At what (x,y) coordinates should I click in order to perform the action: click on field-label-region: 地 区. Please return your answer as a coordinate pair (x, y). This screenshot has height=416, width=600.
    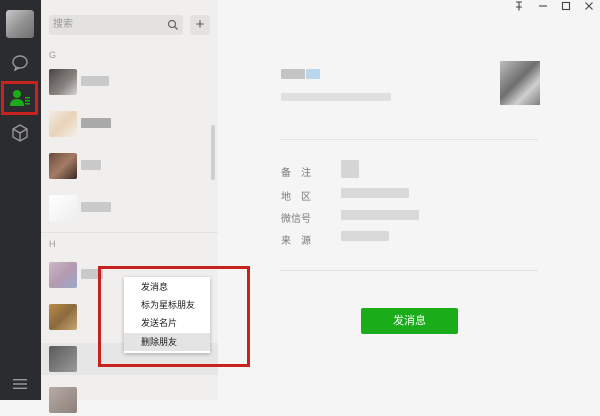
    Looking at the image, I should click on (296, 197).